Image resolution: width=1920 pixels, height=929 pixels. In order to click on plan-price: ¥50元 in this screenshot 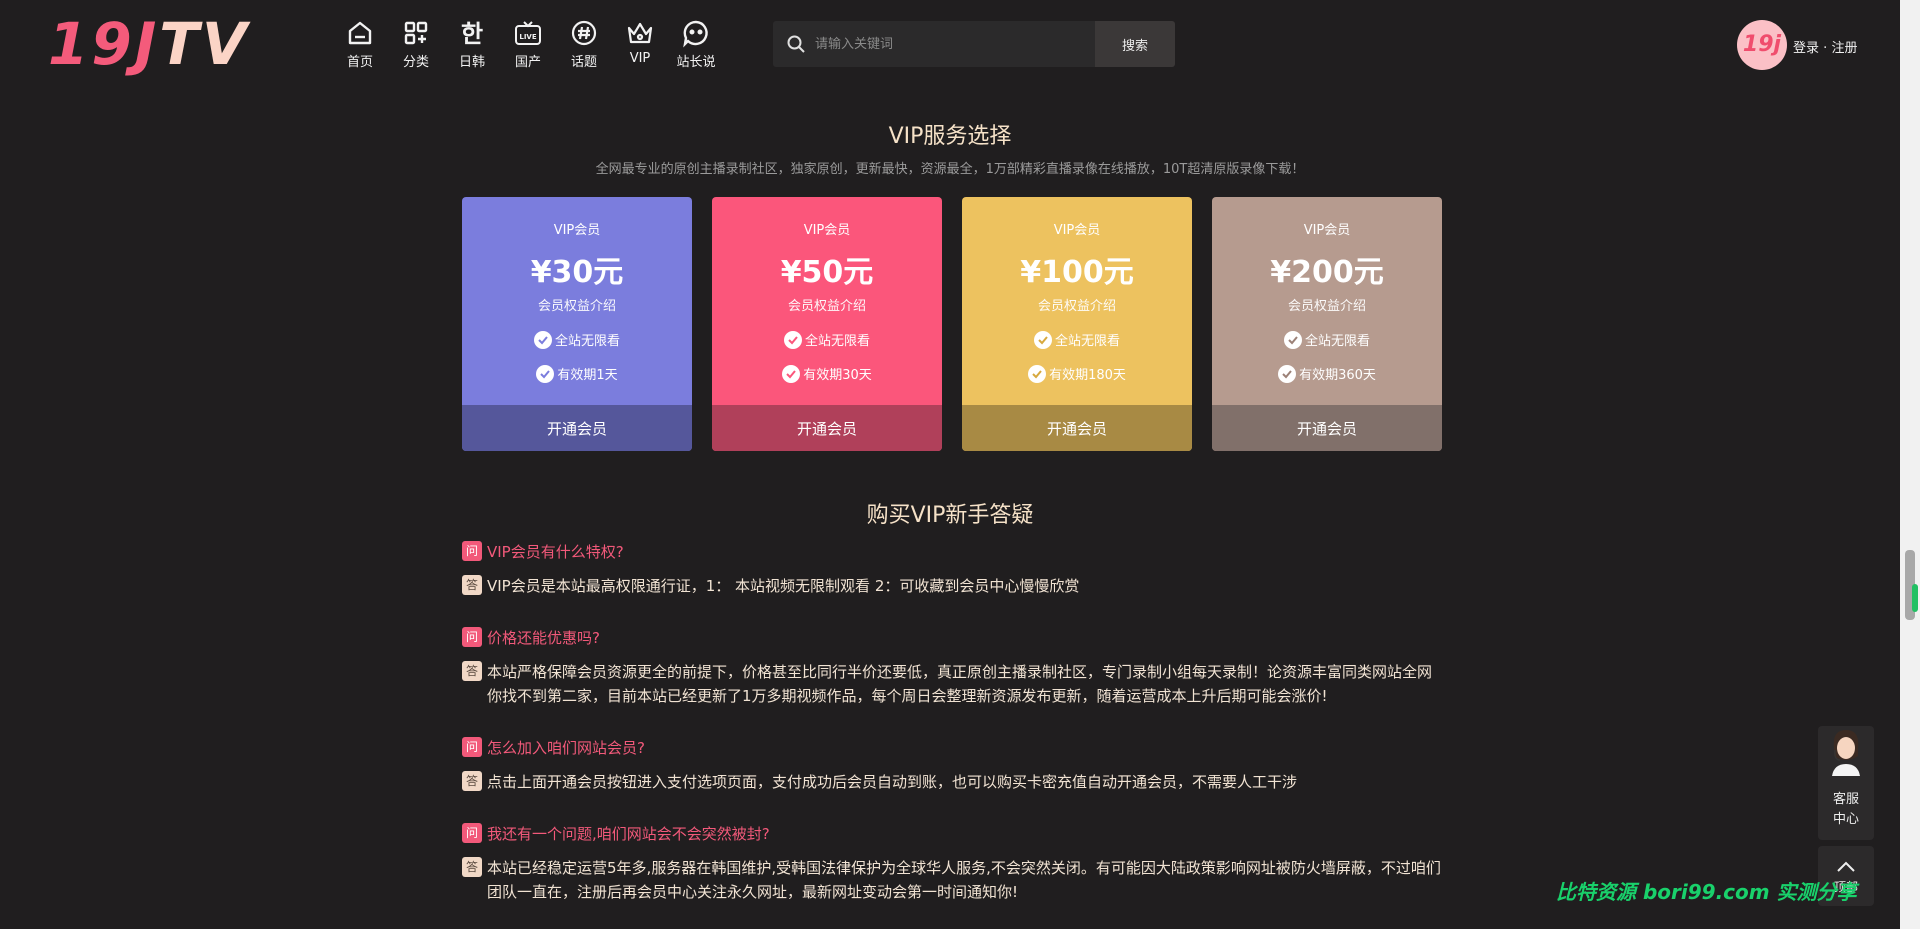, I will do `click(827, 272)`.